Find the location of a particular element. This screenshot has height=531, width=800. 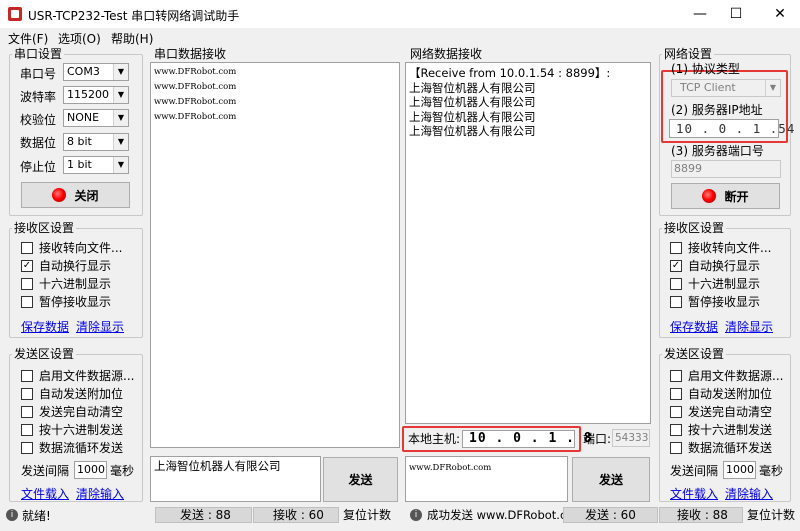

right-send-settings-title: 发送区设置 is located at coordinates (694, 354).